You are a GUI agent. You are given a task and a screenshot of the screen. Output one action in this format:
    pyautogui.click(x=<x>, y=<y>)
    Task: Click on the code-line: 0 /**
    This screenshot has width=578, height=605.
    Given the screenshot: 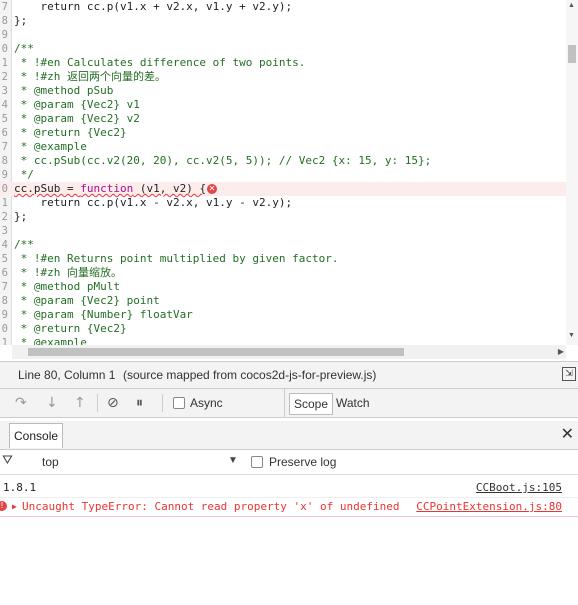 What is the action you would take?
    pyautogui.click(x=283, y=49)
    